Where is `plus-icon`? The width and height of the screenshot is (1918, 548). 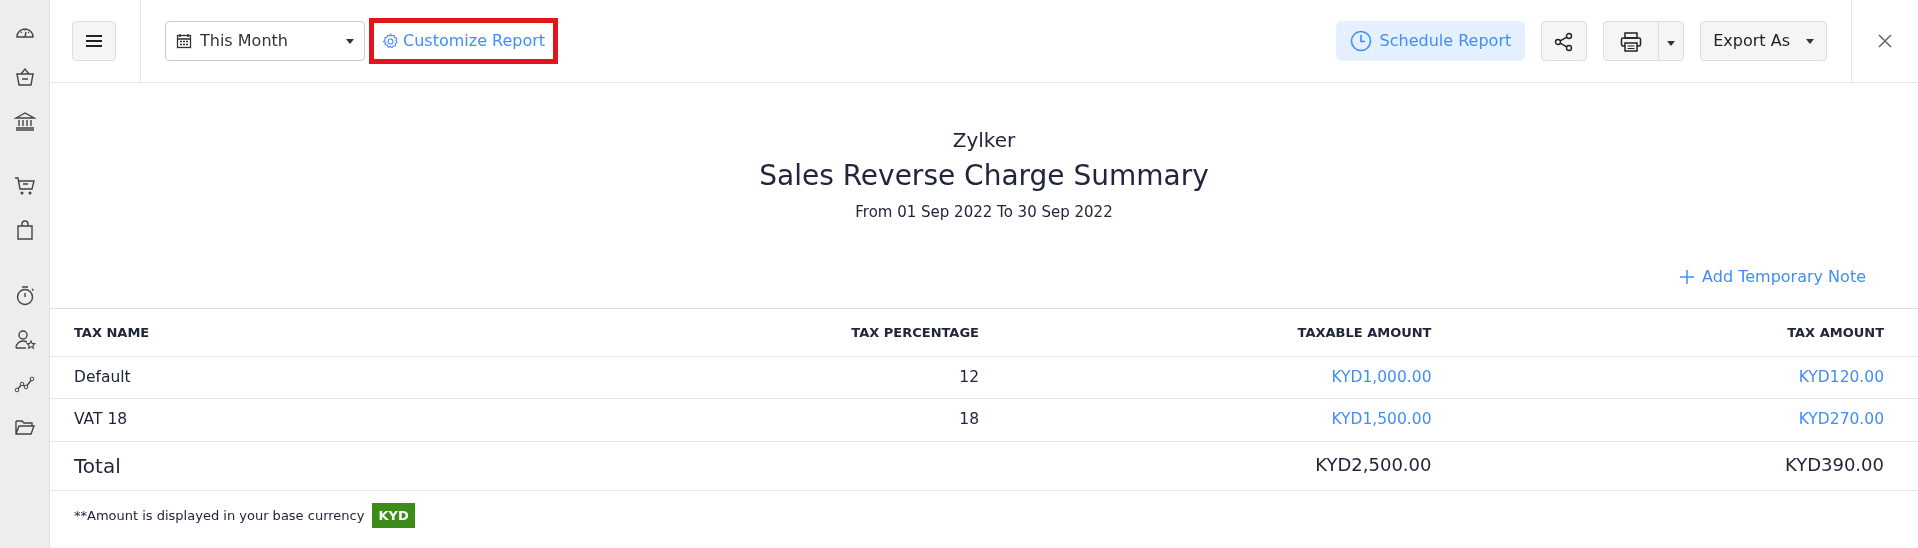 plus-icon is located at coordinates (1687, 276).